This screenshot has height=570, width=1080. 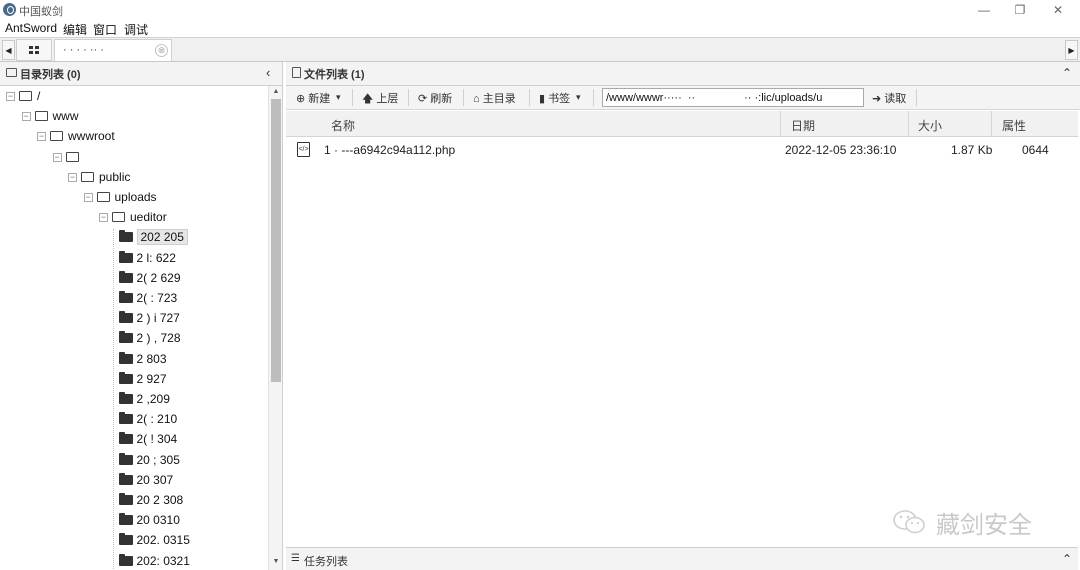 What do you see at coordinates (380, 99) in the screenshot?
I see `up-level-button: 🡅 上层` at bounding box center [380, 99].